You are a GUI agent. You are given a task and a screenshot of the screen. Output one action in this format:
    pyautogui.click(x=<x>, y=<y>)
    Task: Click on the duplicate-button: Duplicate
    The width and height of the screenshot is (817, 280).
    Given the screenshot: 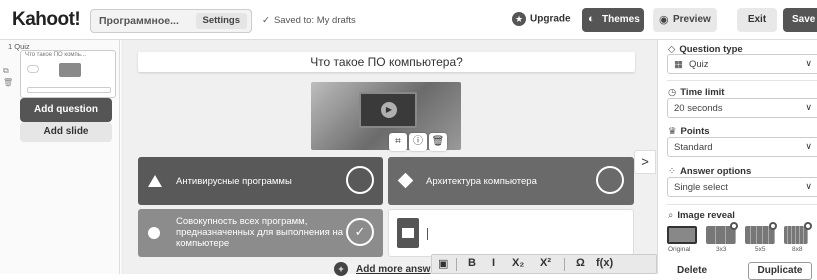 What is the action you would take?
    pyautogui.click(x=780, y=271)
    